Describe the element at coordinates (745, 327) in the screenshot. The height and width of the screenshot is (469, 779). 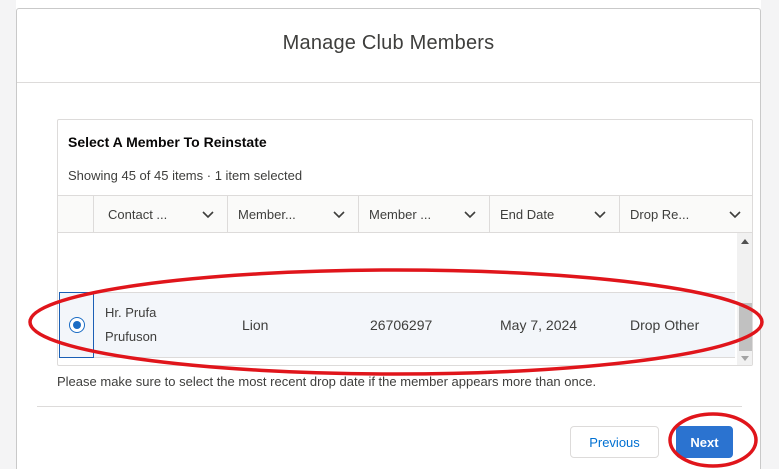
I see `scrollbar-thumb` at that location.